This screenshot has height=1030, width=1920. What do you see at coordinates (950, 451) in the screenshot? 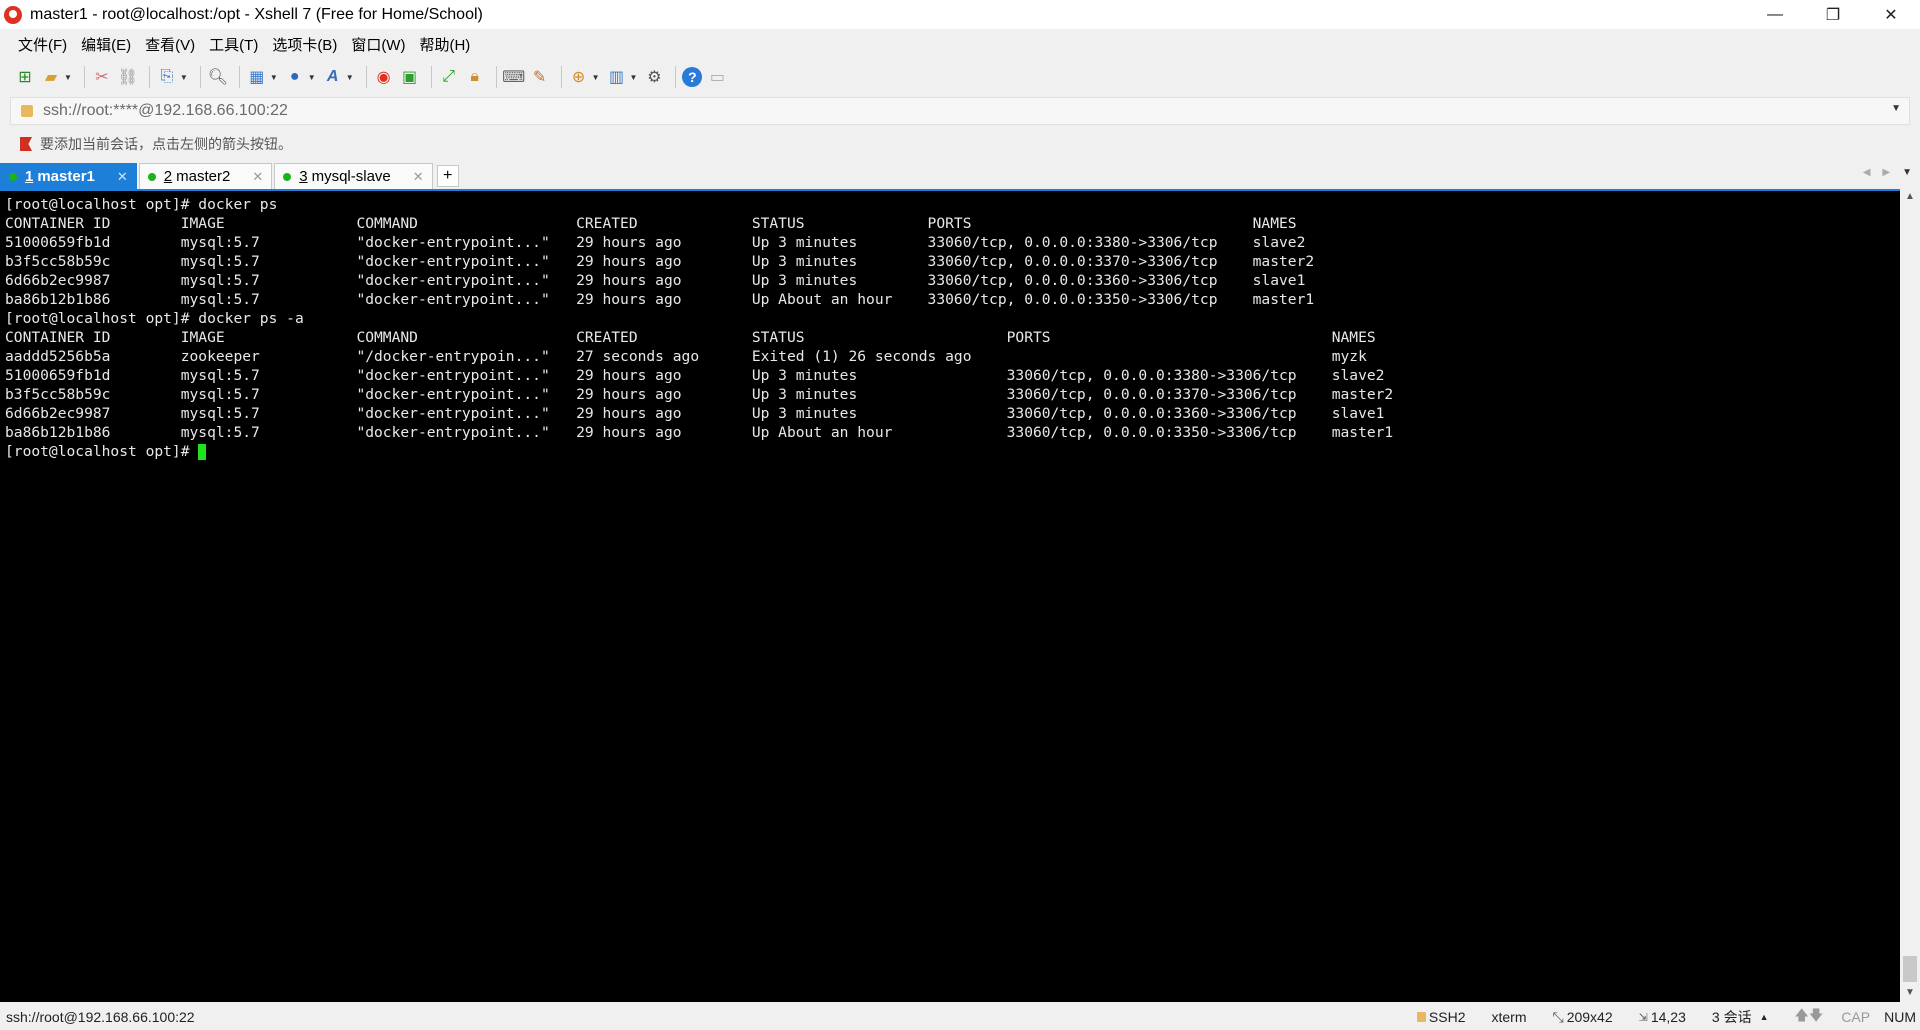
I see `terminal-prompt-line: [root@localhost opt]#` at bounding box center [950, 451].